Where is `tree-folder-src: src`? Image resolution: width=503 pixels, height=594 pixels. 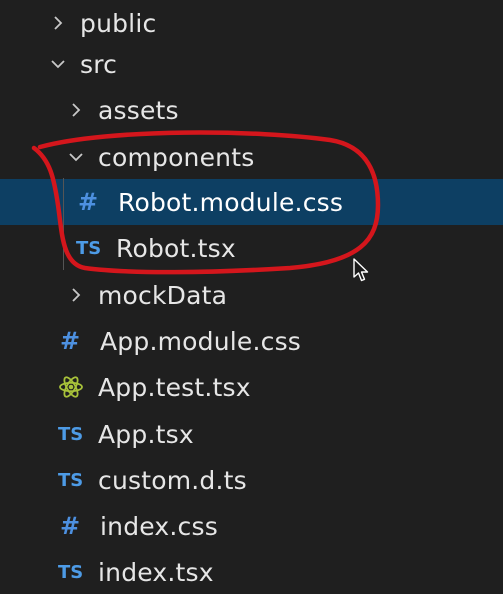
tree-folder-src: src is located at coordinates (251, 64).